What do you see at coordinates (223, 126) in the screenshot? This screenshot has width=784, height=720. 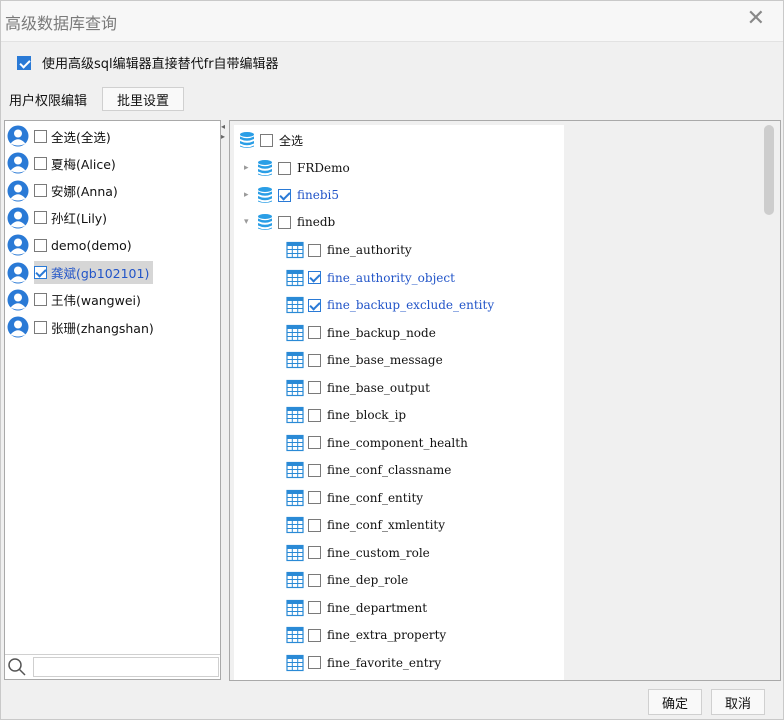 I see `collapse-left-icon: ◂` at bounding box center [223, 126].